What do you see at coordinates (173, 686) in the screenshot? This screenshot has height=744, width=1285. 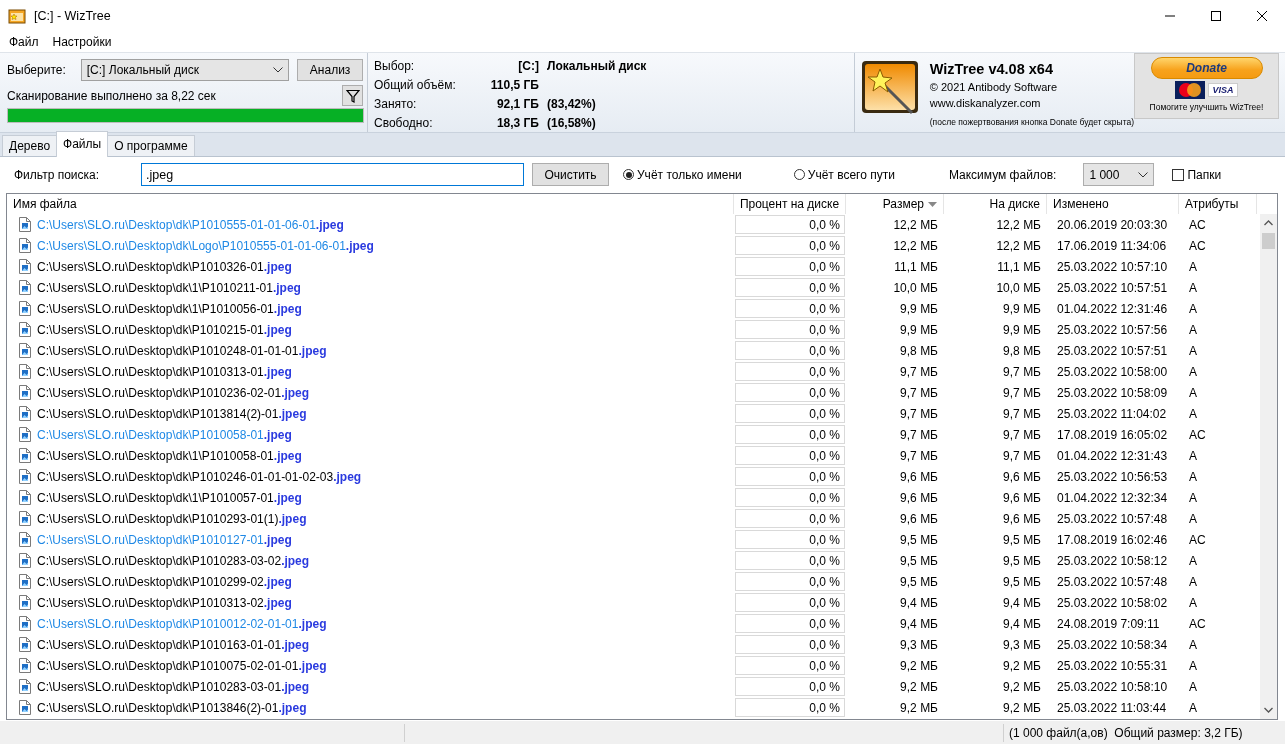 I see `file-path: C:\Users\SLO.ru\Desktop\dk\P1010283-03-01.jpeg` at bounding box center [173, 686].